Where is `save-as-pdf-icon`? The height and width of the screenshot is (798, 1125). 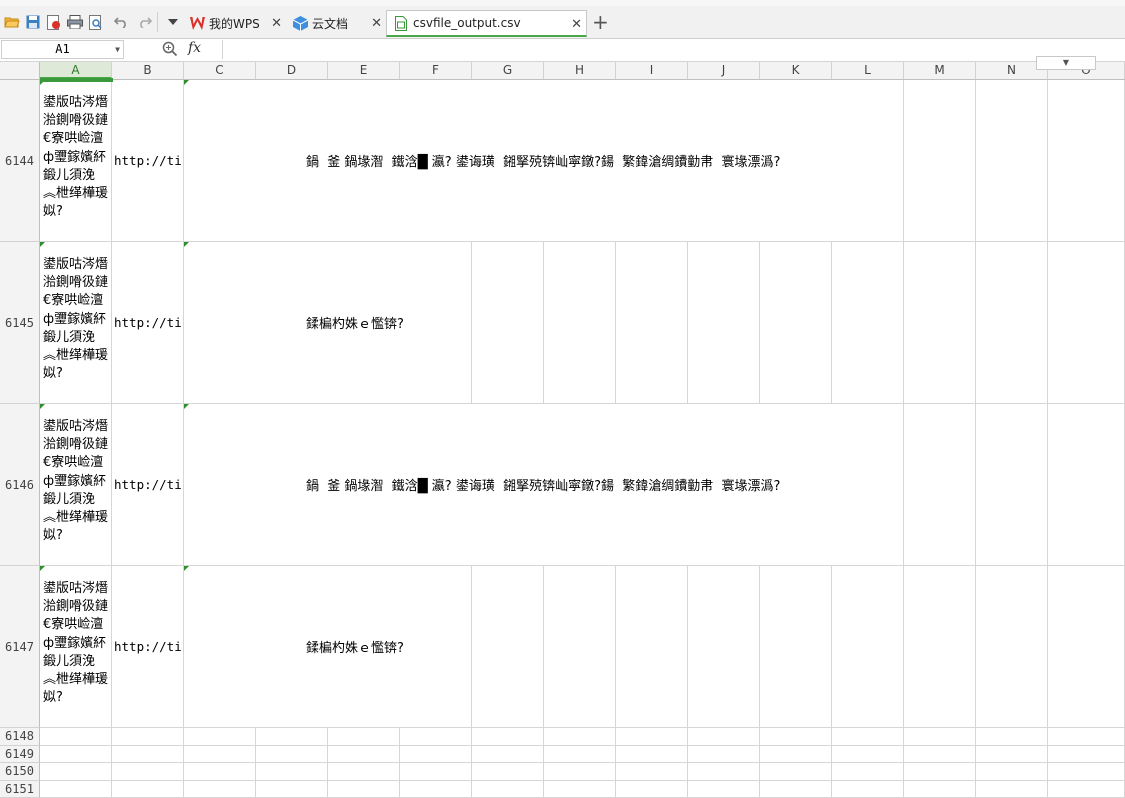 save-as-pdf-icon is located at coordinates (54, 22).